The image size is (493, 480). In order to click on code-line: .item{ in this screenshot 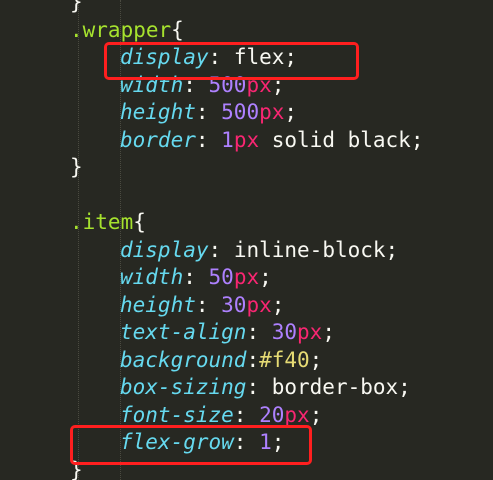, I will do `click(108, 222)`.